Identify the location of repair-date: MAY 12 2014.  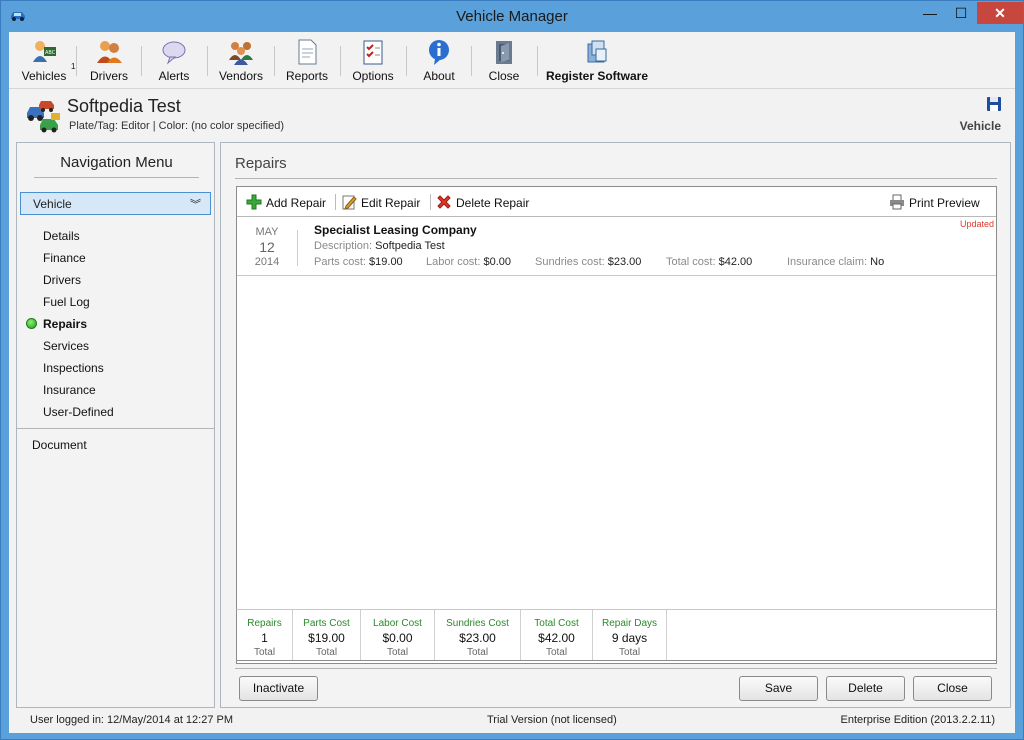
(267, 247).